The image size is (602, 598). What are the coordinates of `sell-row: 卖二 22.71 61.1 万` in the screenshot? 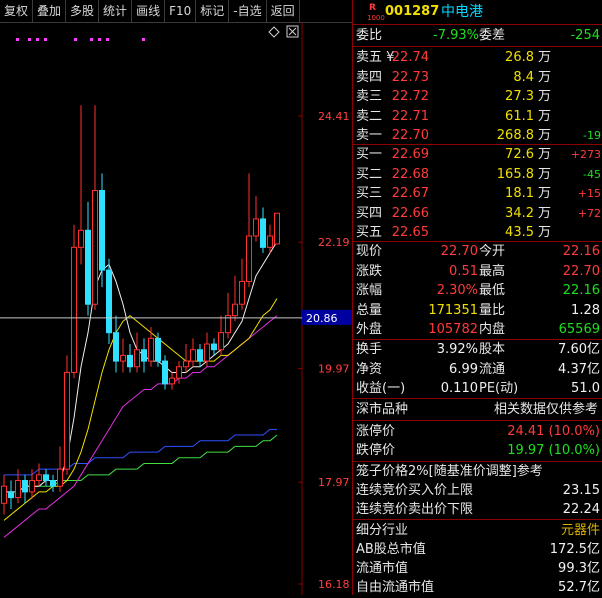 It's located at (477, 117).